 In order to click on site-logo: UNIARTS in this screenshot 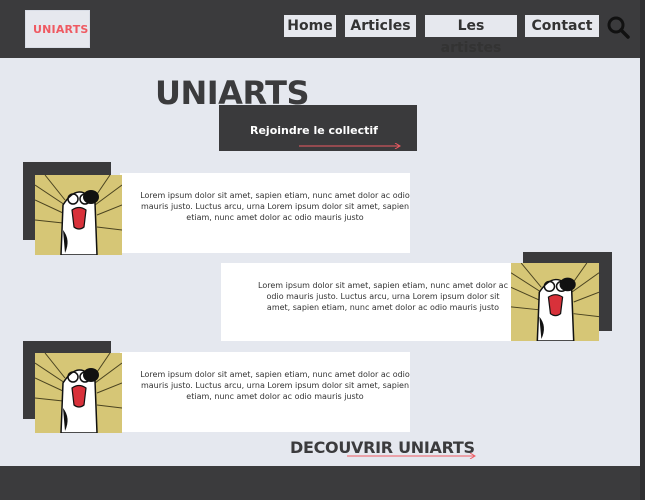, I will do `click(57, 29)`.